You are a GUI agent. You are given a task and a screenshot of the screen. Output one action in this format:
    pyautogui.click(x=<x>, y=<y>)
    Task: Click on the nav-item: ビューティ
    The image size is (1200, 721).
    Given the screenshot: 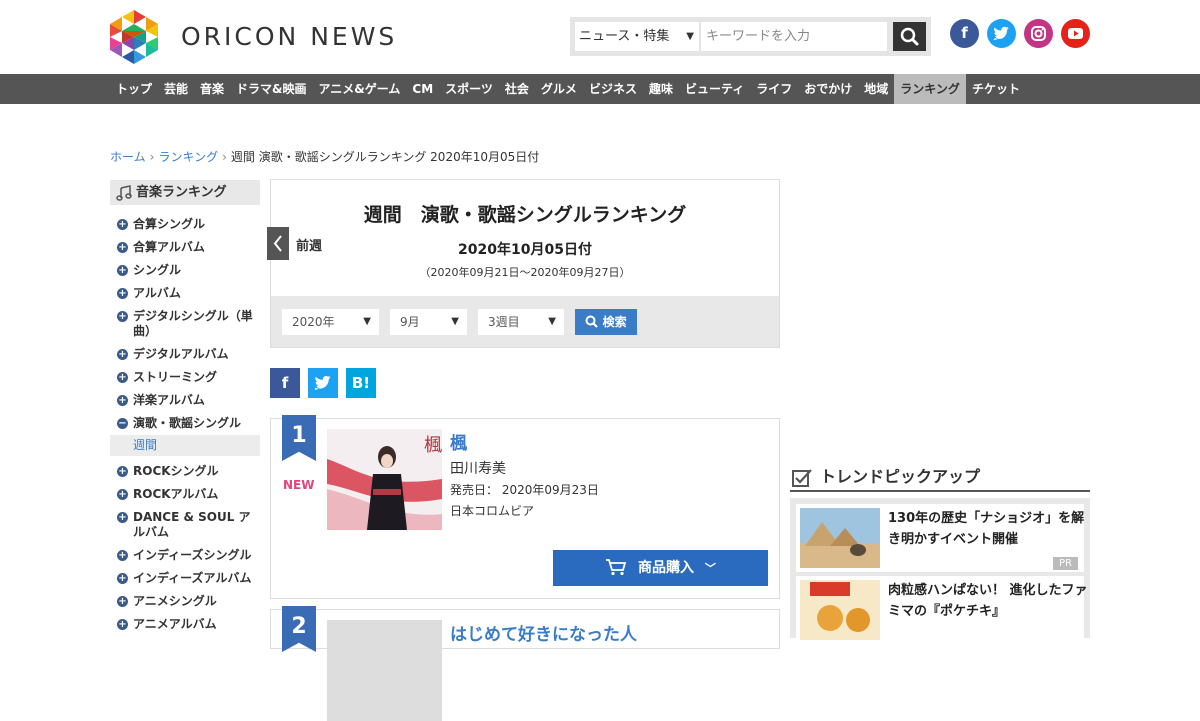 What is the action you would take?
    pyautogui.click(x=714, y=89)
    